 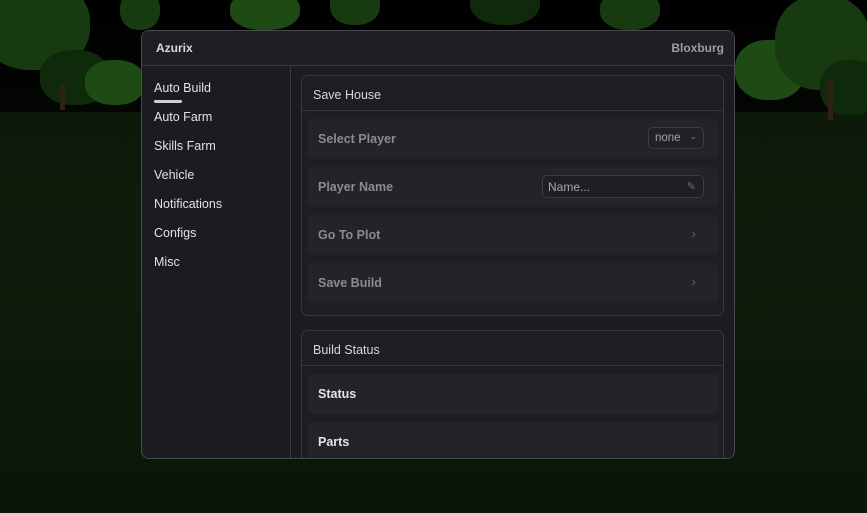 I want to click on pencil-icon: ✎, so click(x=691, y=187).